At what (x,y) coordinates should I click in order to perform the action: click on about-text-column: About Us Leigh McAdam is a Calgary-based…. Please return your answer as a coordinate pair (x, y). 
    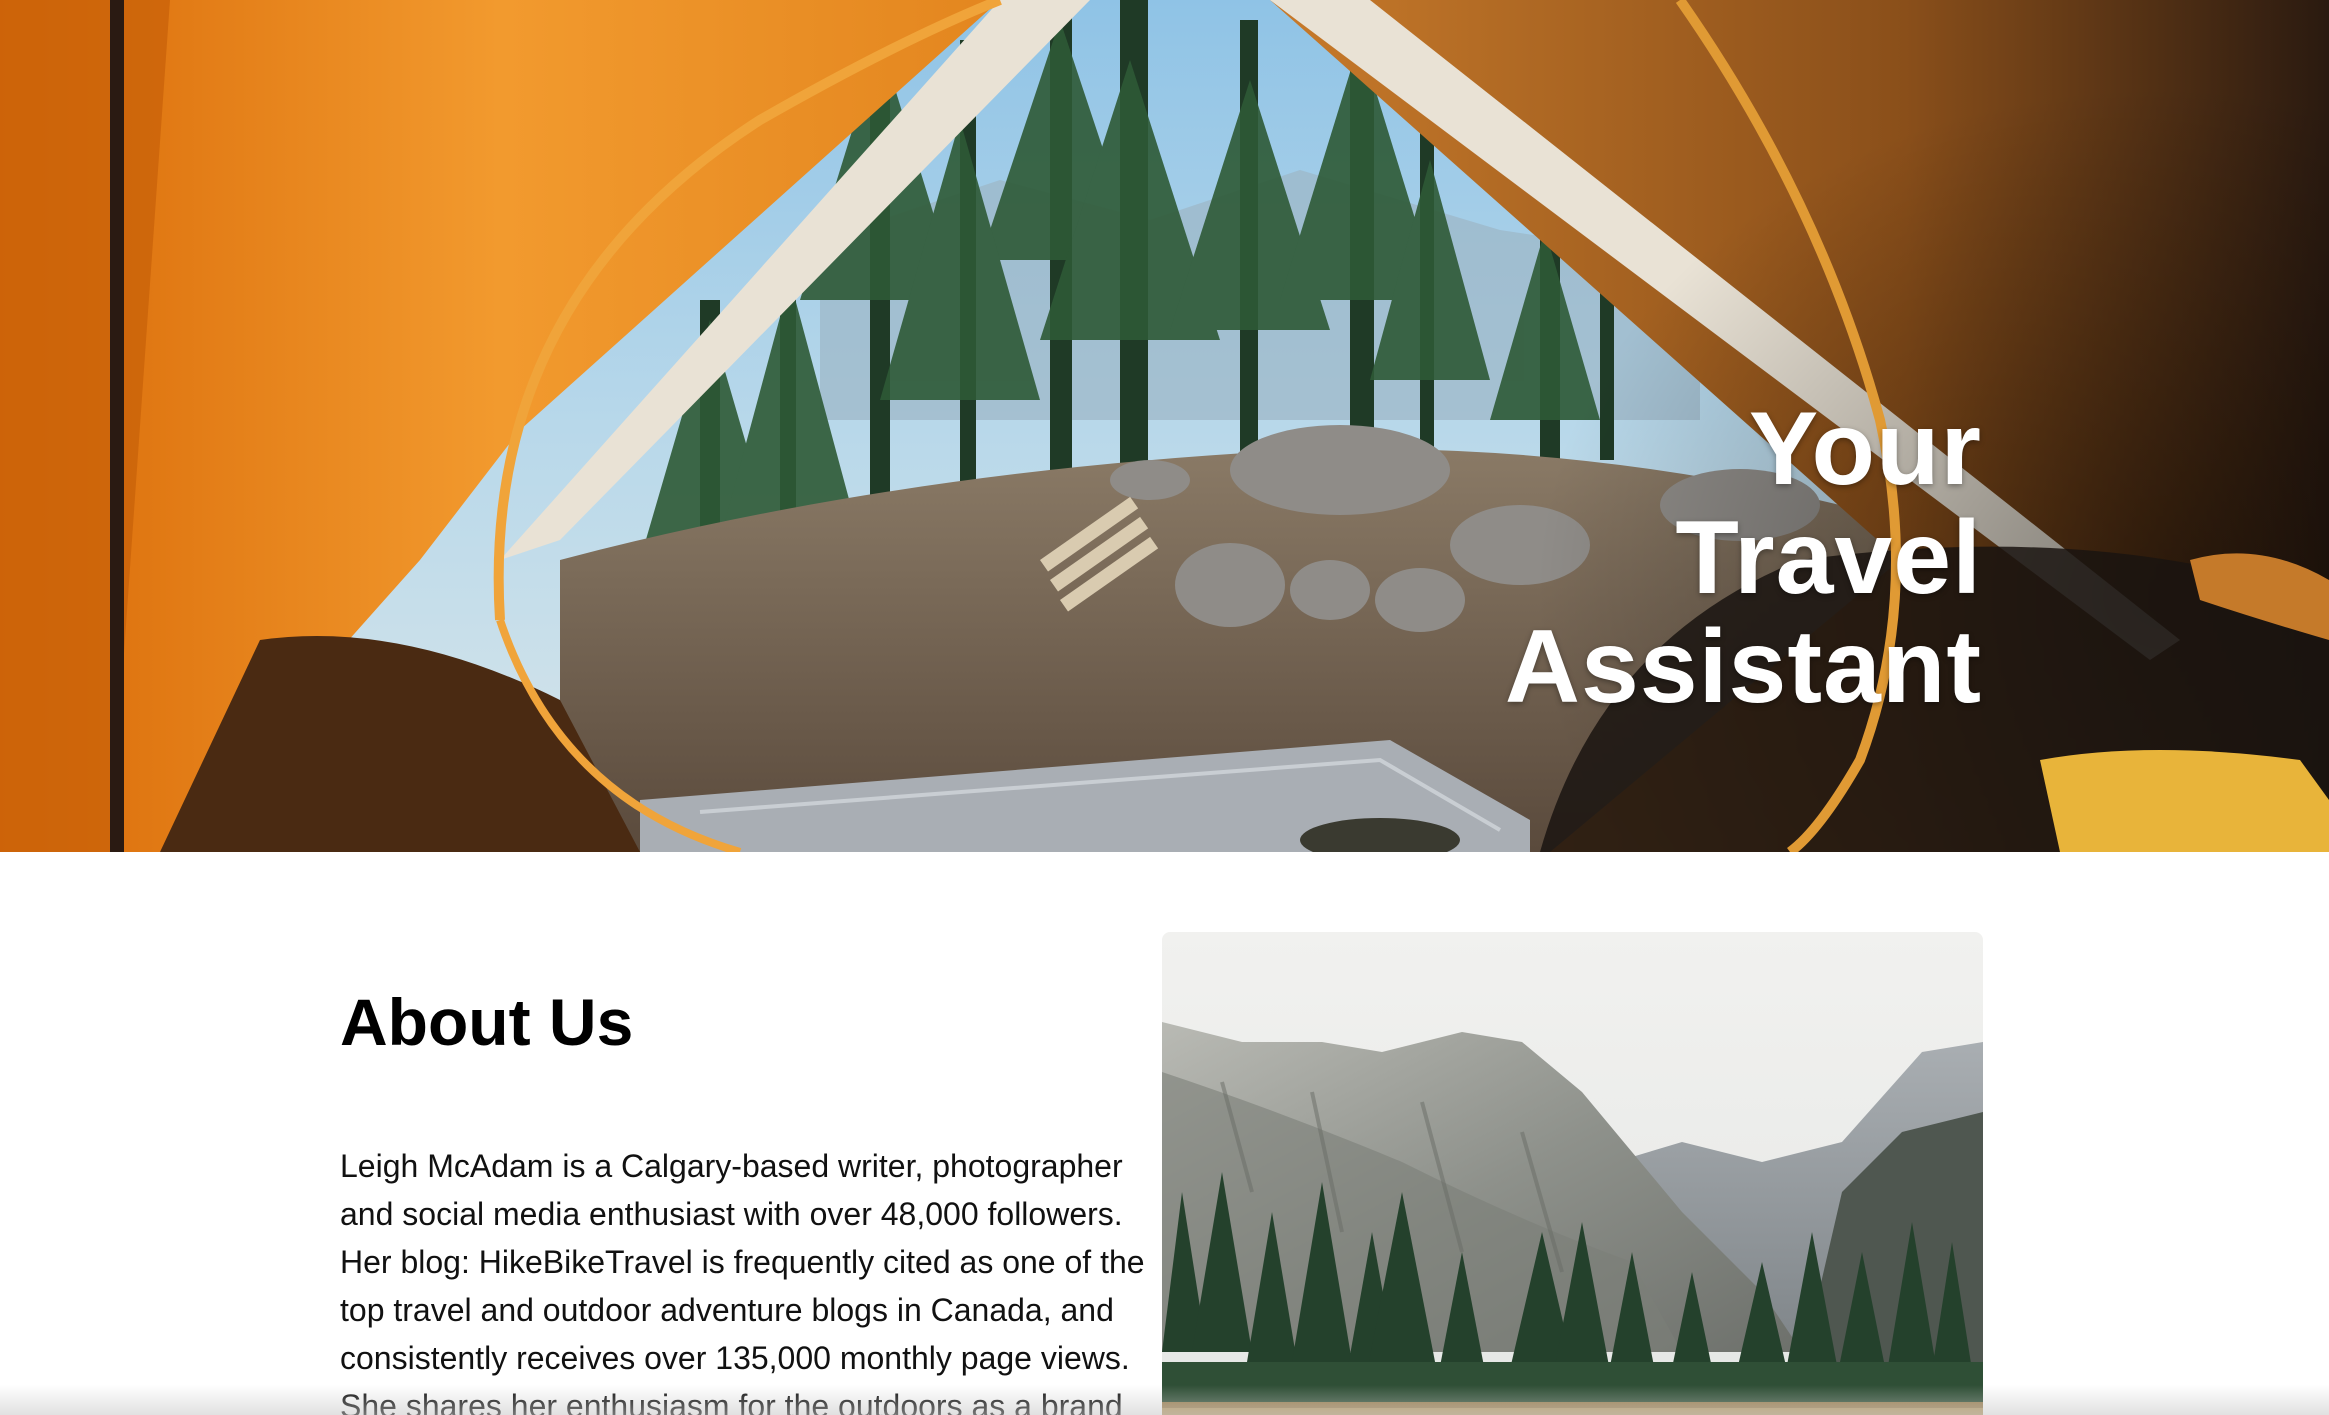
    Looking at the image, I should click on (750, 1198).